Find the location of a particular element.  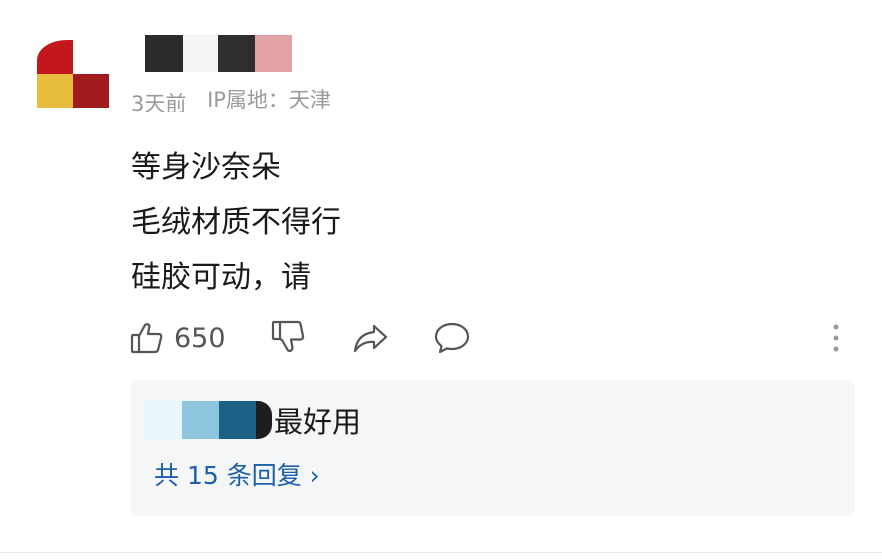

view-all-replies-link: 共 15 条回复 › is located at coordinates (237, 476).